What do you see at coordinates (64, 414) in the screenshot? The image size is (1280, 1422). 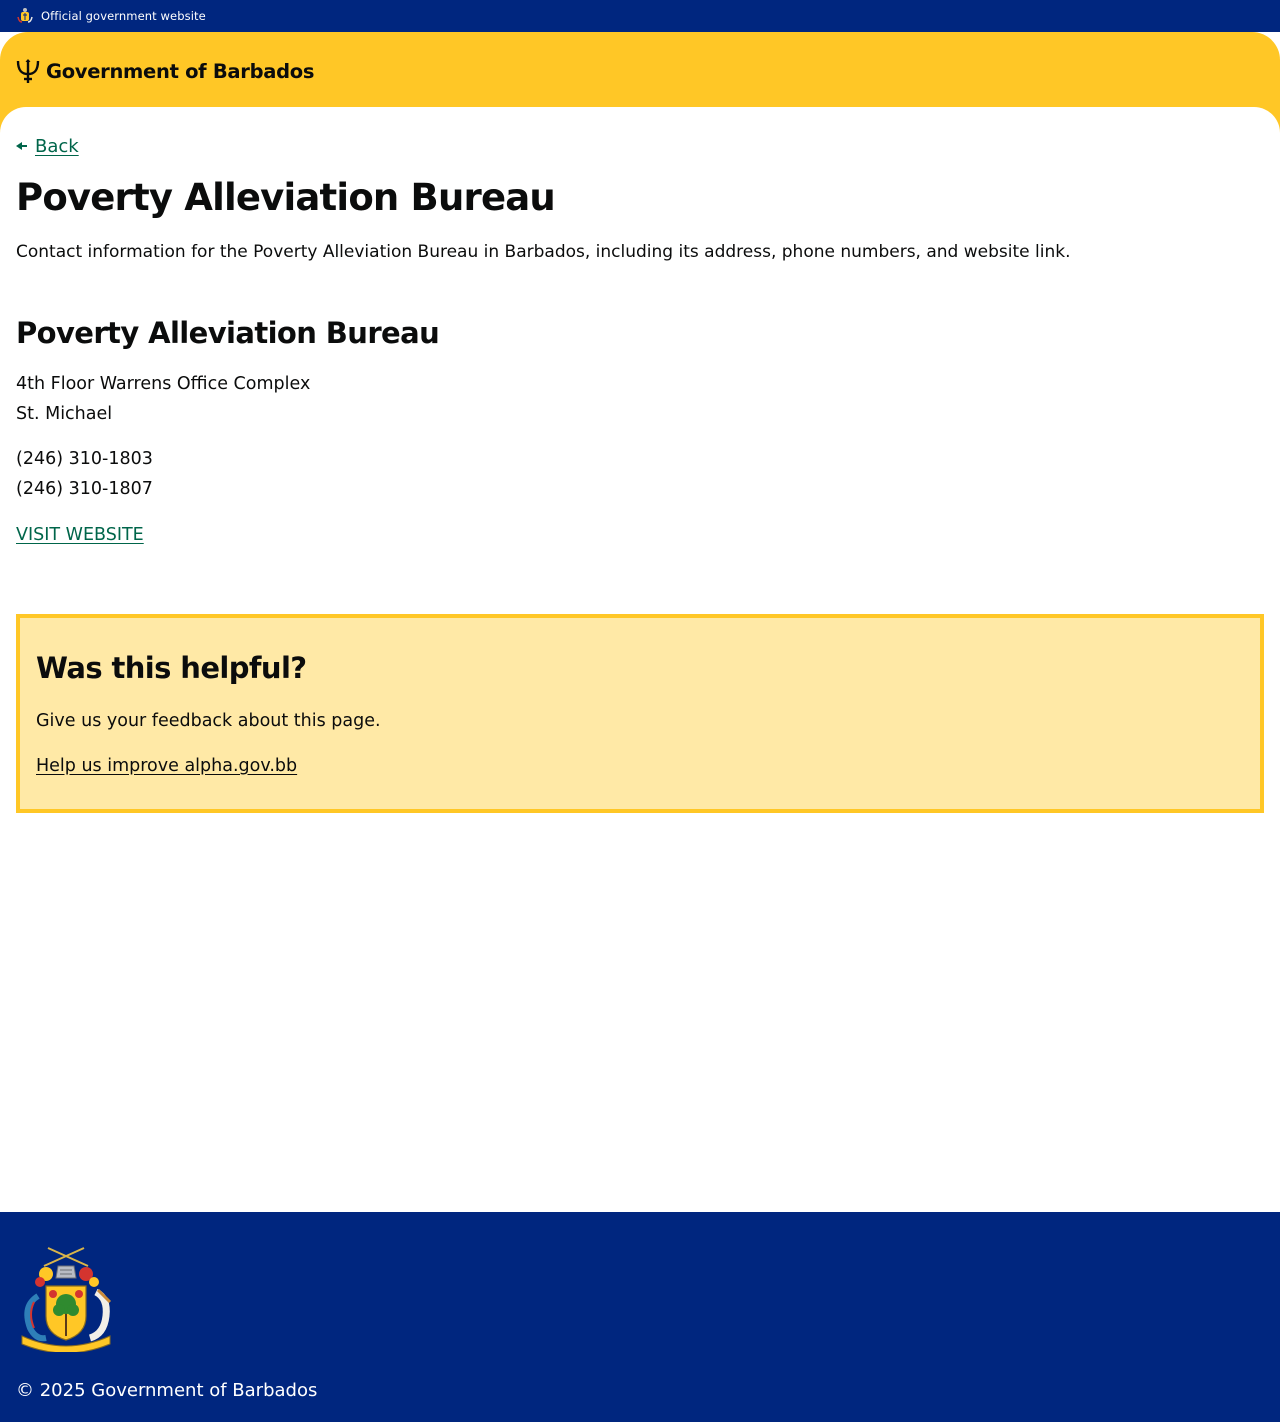 I see `address-line: St. Michael` at bounding box center [64, 414].